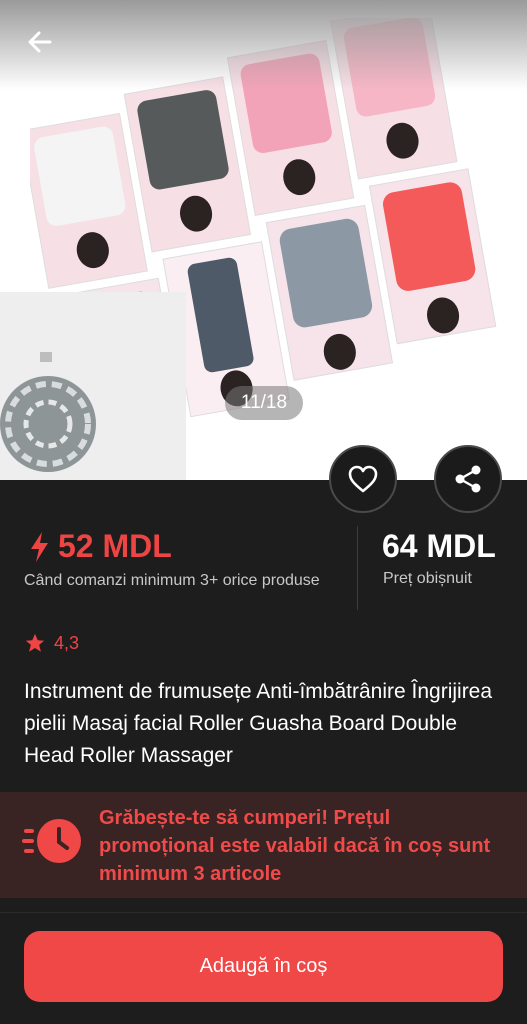 Image resolution: width=527 pixels, height=1024 pixels. What do you see at coordinates (439, 546) in the screenshot?
I see `regular-price-value: 64 MDL` at bounding box center [439, 546].